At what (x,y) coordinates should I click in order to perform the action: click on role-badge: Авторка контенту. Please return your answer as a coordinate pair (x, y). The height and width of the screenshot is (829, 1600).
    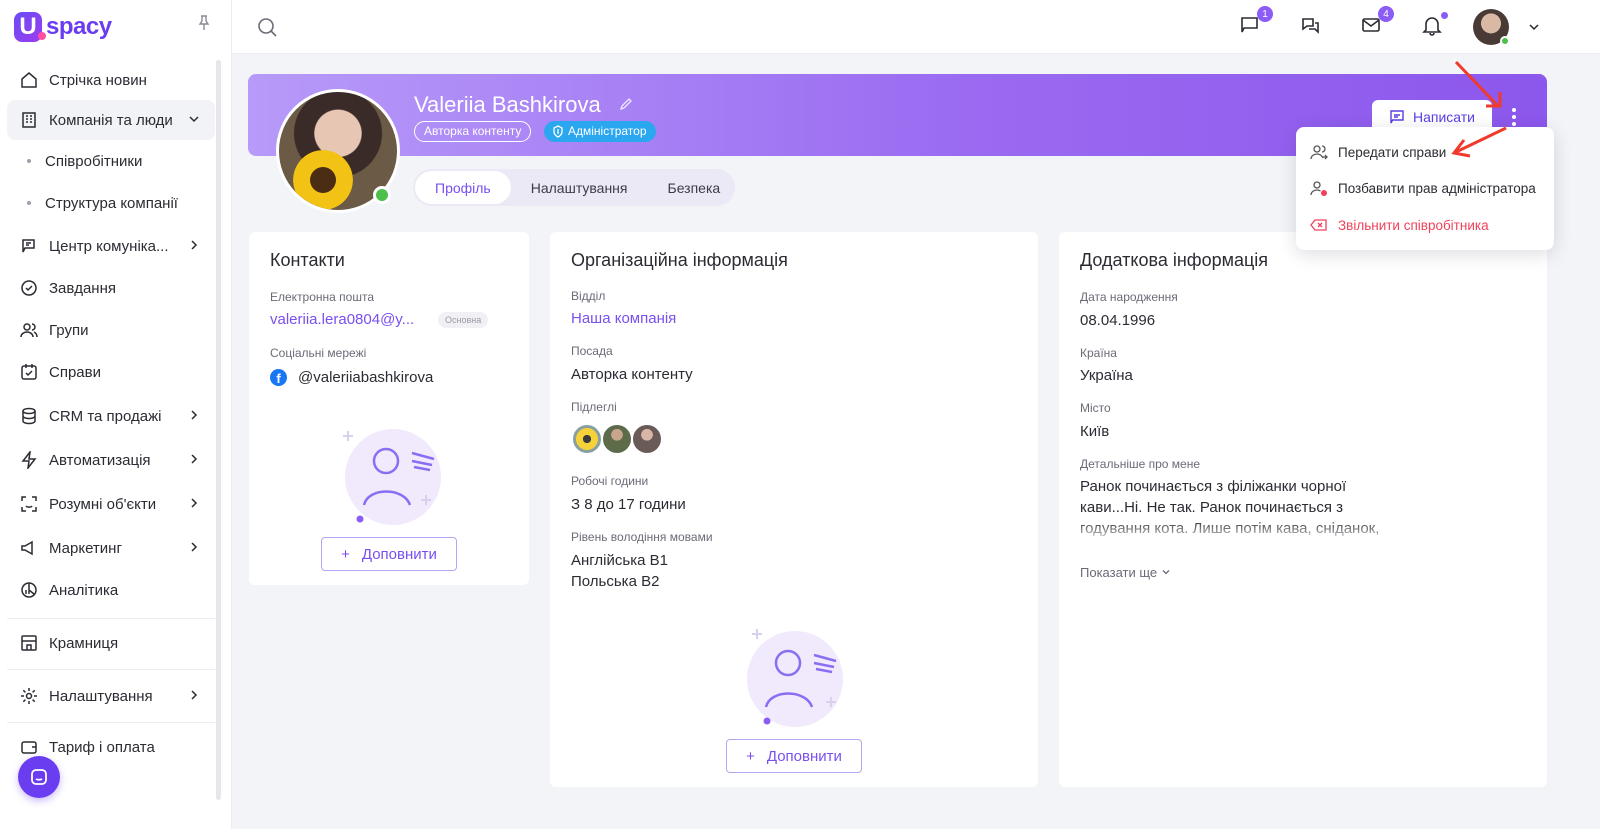
    Looking at the image, I should click on (473, 131).